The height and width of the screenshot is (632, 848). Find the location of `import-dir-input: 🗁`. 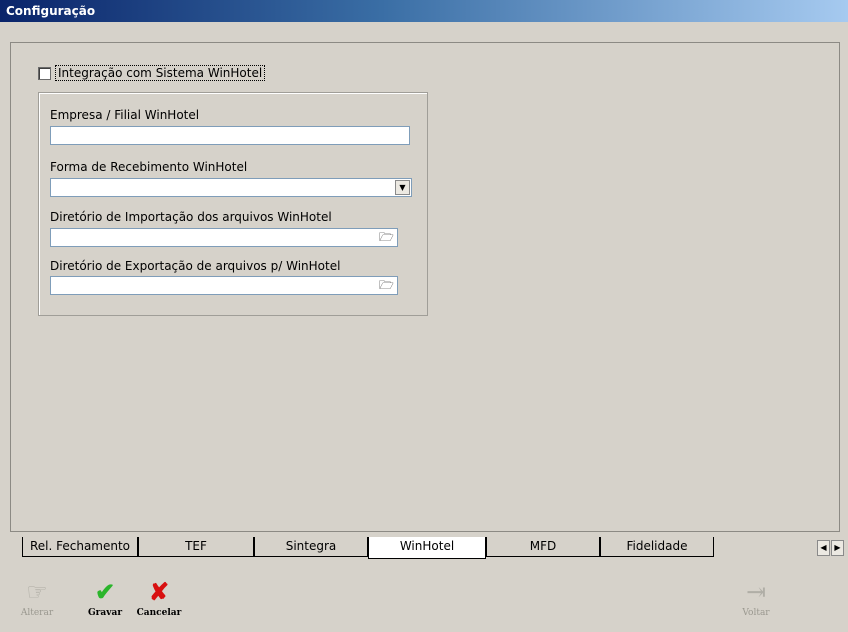

import-dir-input: 🗁 is located at coordinates (224, 237).